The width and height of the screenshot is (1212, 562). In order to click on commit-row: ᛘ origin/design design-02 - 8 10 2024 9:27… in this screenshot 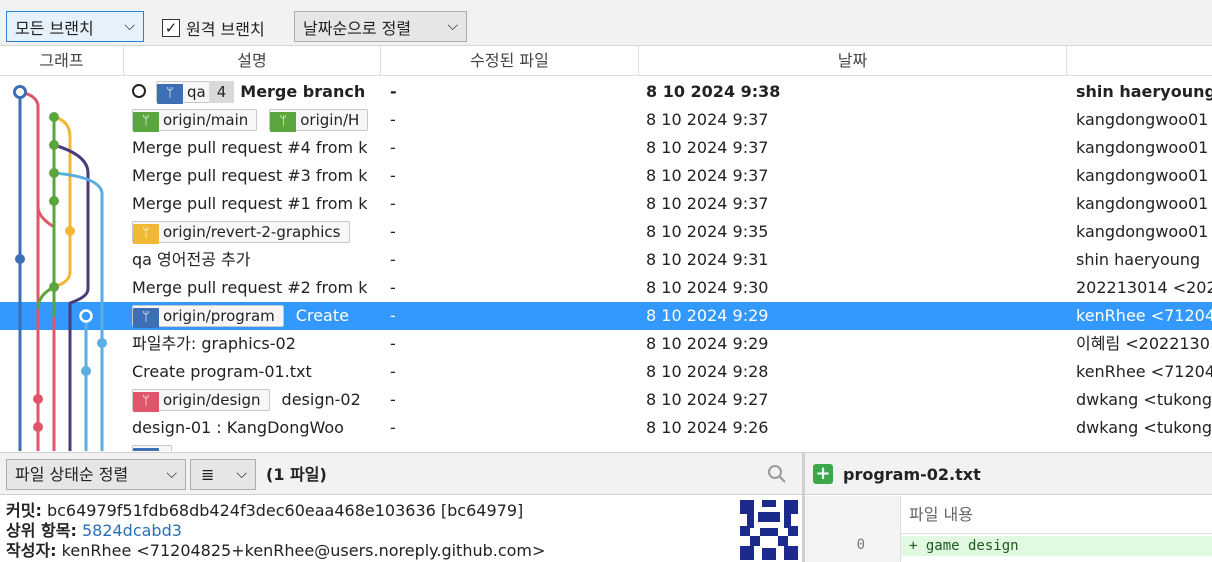, I will do `click(606, 400)`.